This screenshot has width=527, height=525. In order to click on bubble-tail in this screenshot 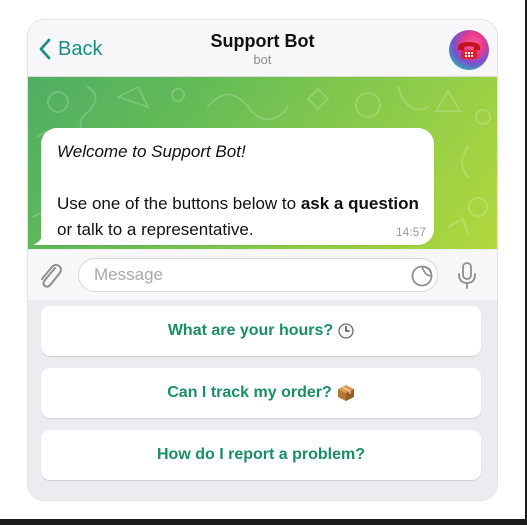, I will do `click(41, 239)`.